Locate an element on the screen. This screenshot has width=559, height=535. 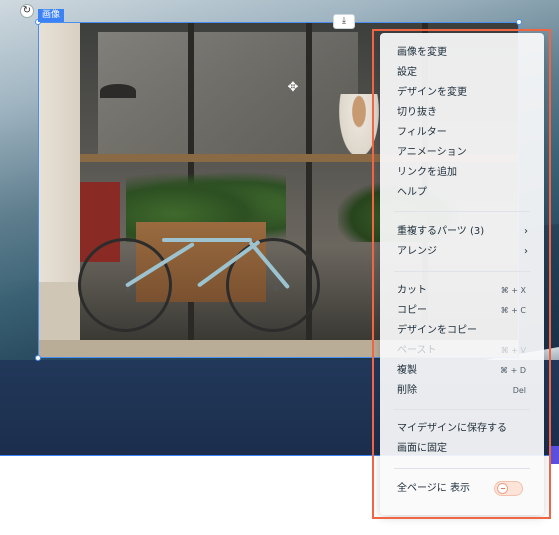
menu-item-label: 切り抜き is located at coordinates (417, 112).